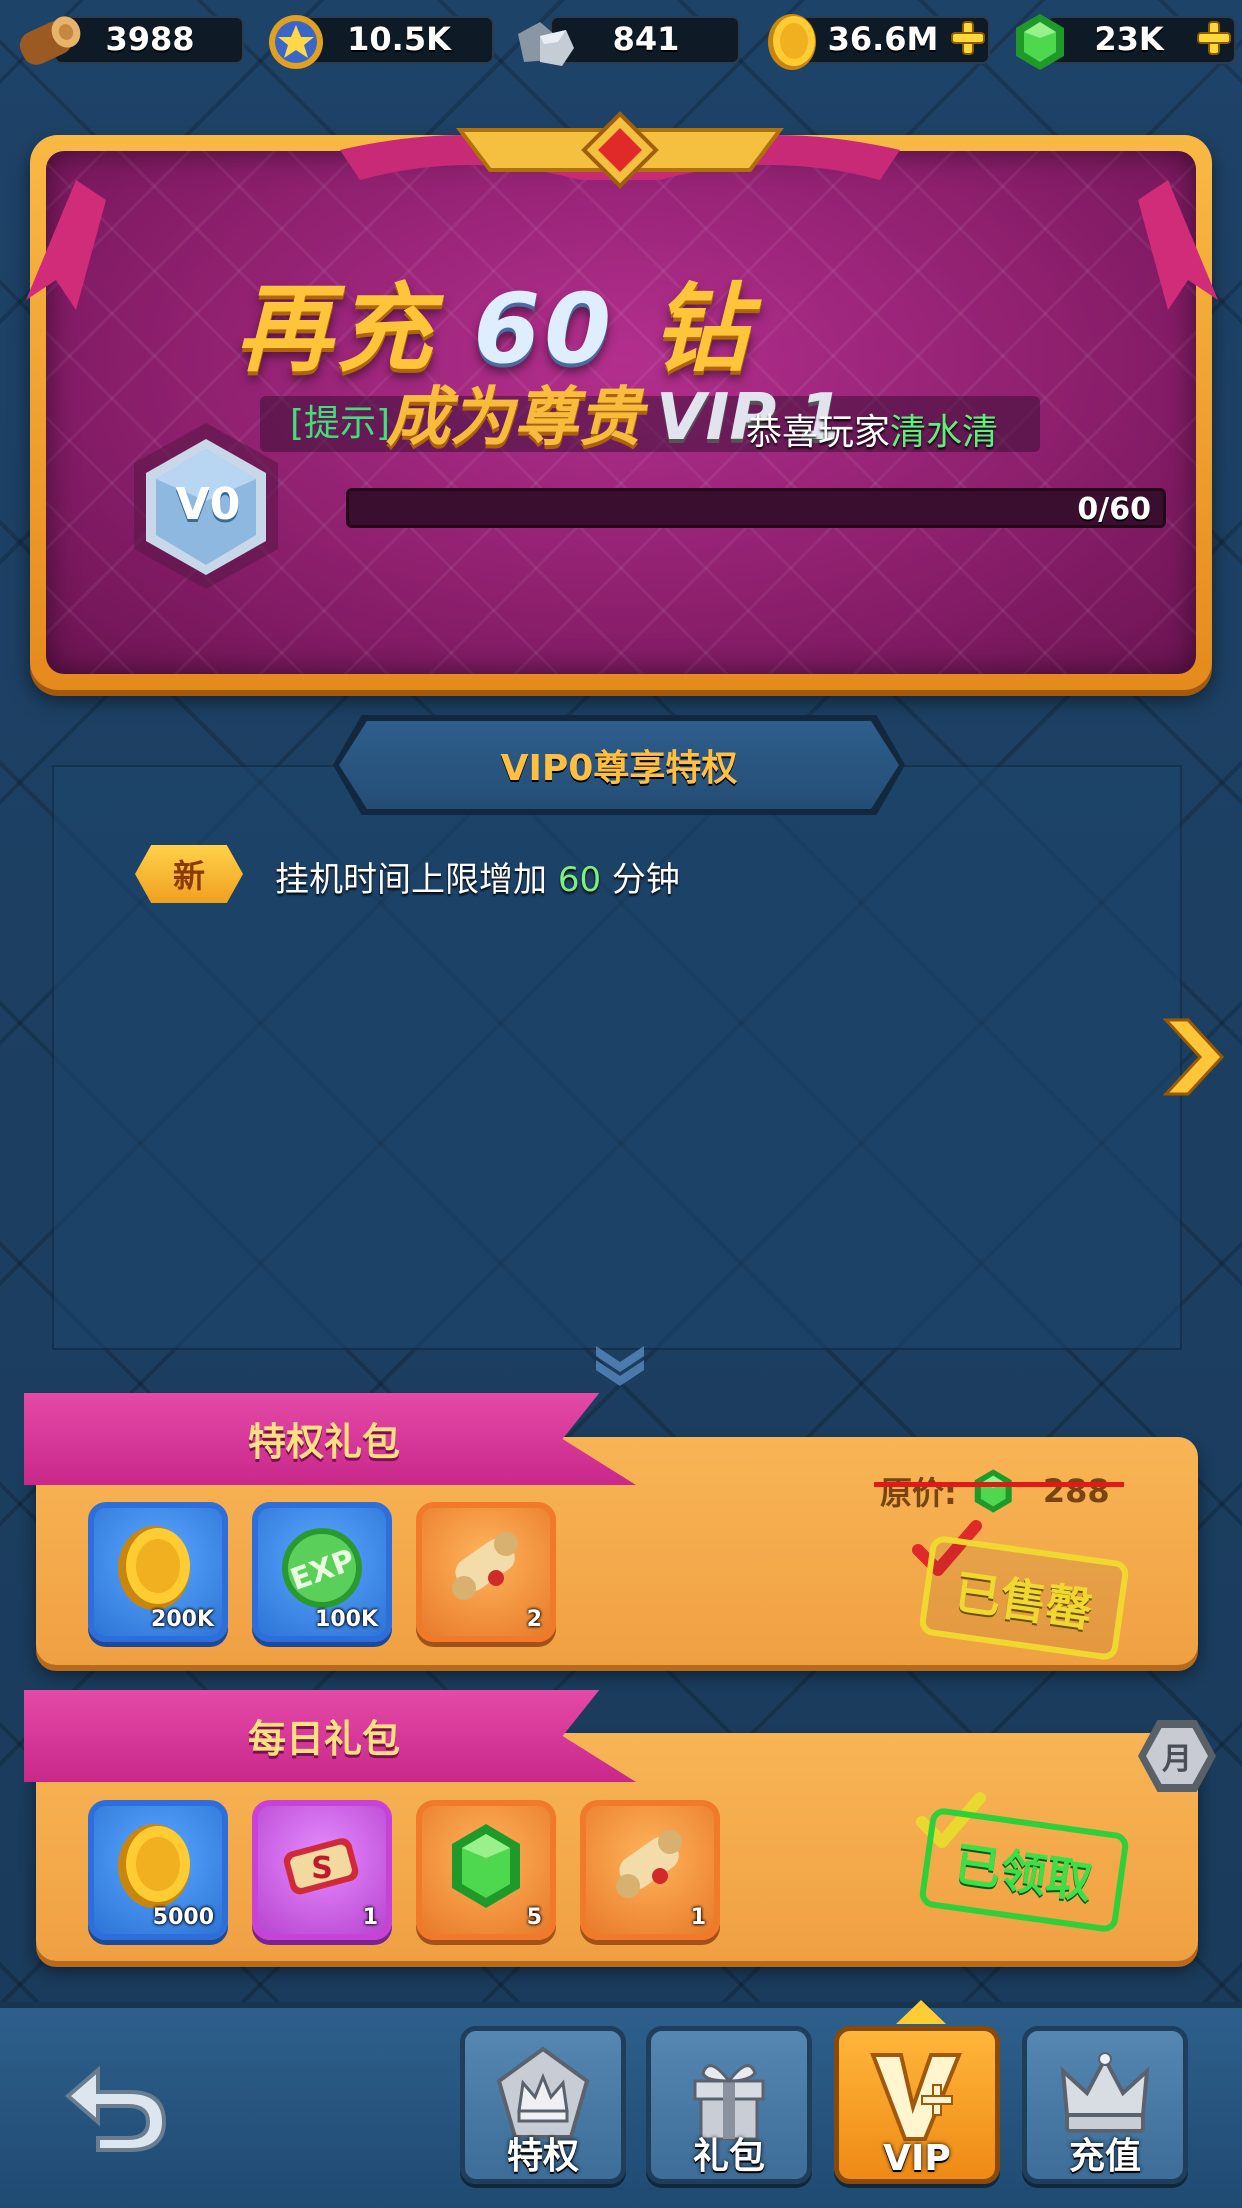 The height and width of the screenshot is (2208, 1242). I want to click on resource-value: 23K, so click(1129, 39).